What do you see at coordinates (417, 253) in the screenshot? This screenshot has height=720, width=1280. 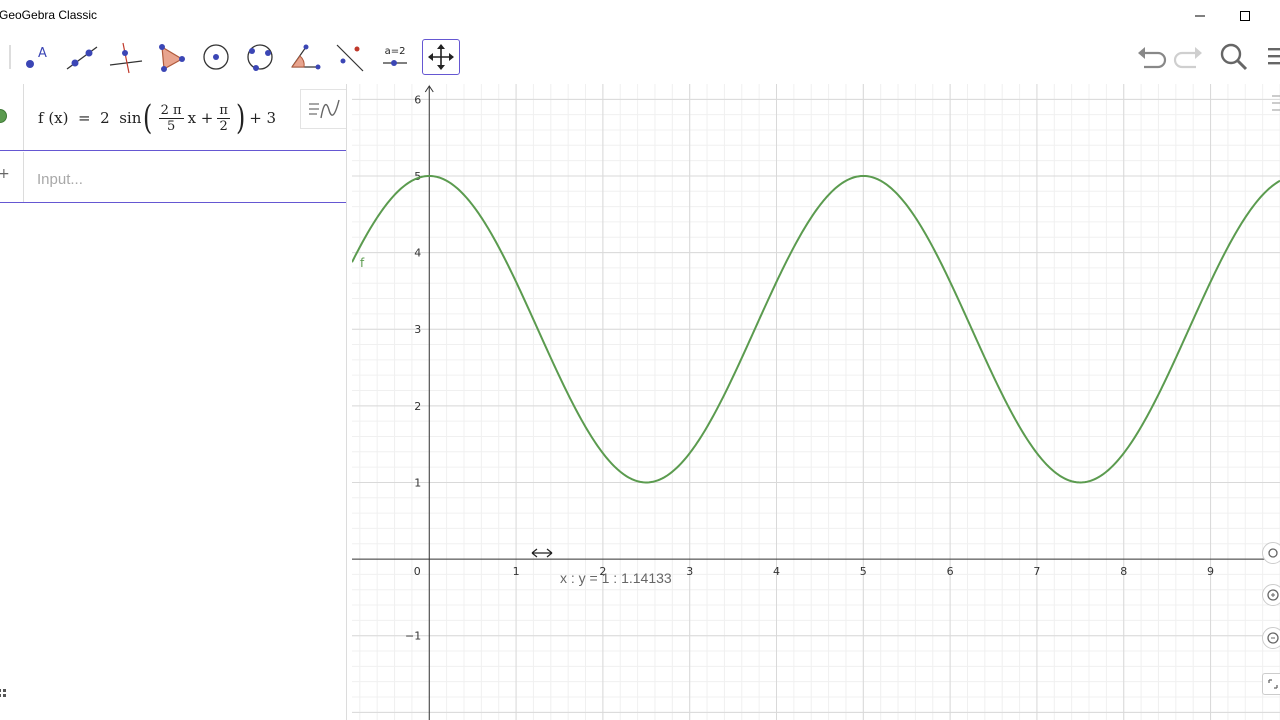 I see `y-tick-label: 4` at bounding box center [417, 253].